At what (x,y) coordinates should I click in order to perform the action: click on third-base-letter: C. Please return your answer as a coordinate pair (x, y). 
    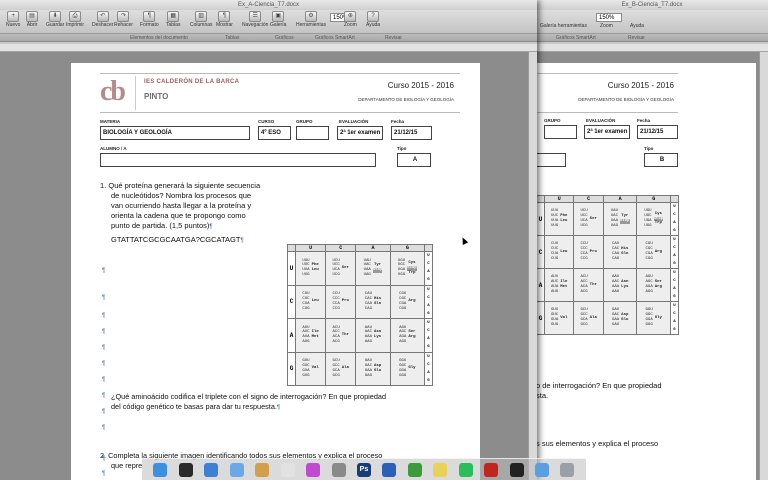
    Looking at the image, I should click on (428, 364).